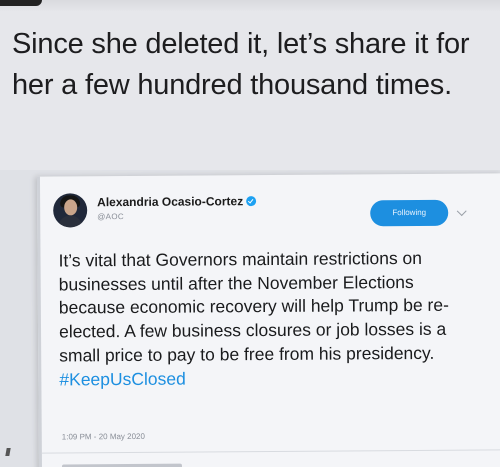 Image resolution: width=500 pixels, height=467 pixels. I want to click on verified-icon, so click(251, 201).